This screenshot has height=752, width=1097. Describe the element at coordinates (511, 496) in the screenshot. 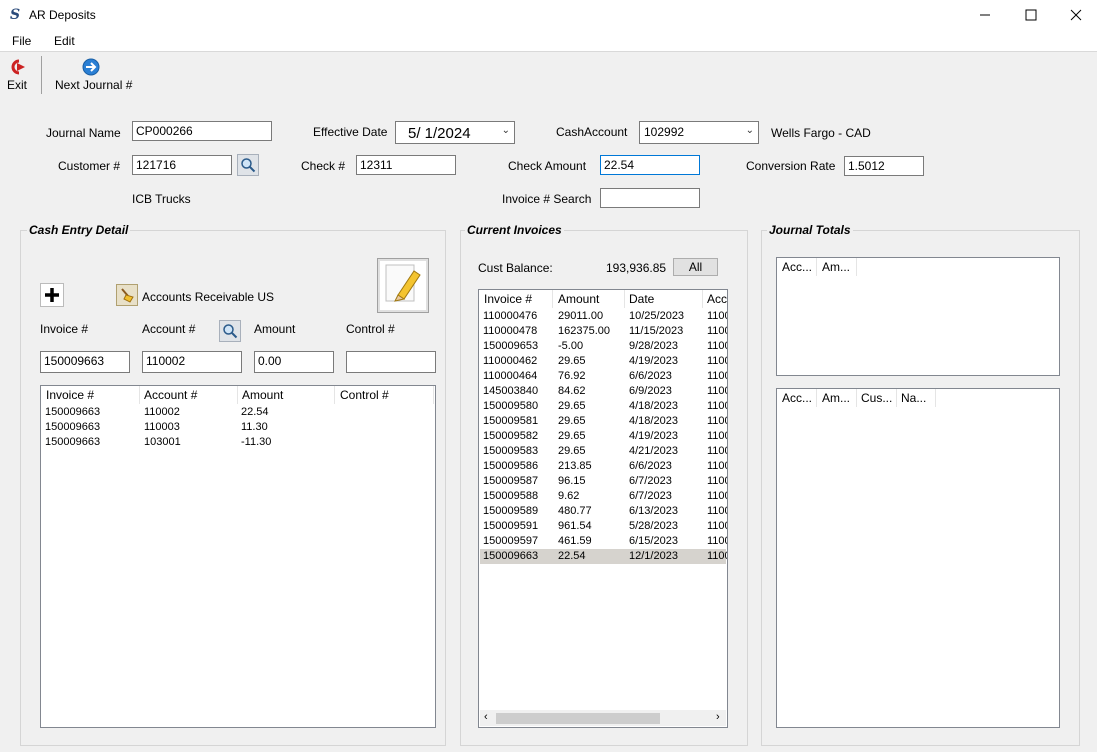

I see `row-invoice: 150009588` at that location.